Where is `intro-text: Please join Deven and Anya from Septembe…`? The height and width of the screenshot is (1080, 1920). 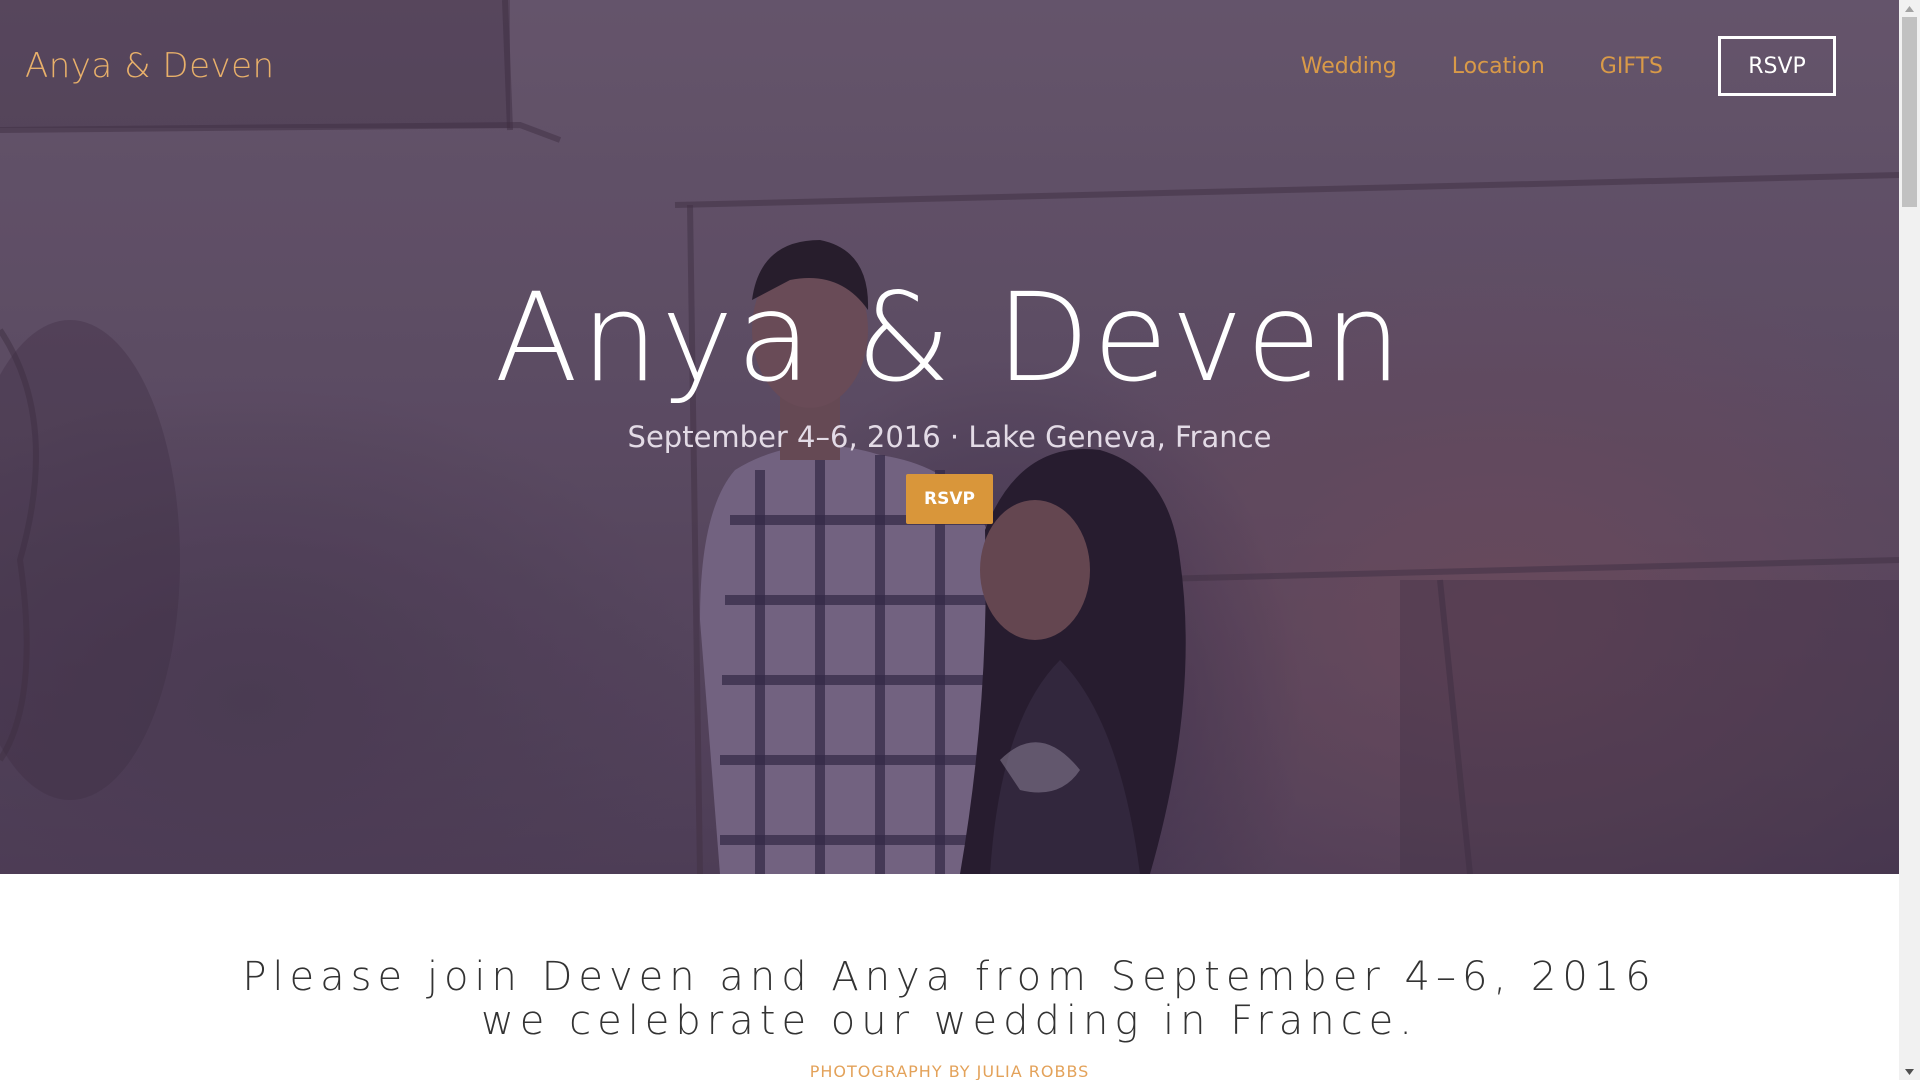
intro-text: Please join Deven and Anya from Septembe… is located at coordinates (949, 999).